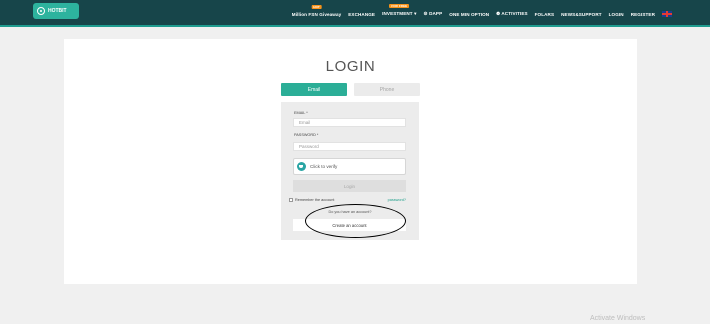 This screenshot has width=710, height=324. What do you see at coordinates (349, 122) in the screenshot?
I see `email-field: Email` at bounding box center [349, 122].